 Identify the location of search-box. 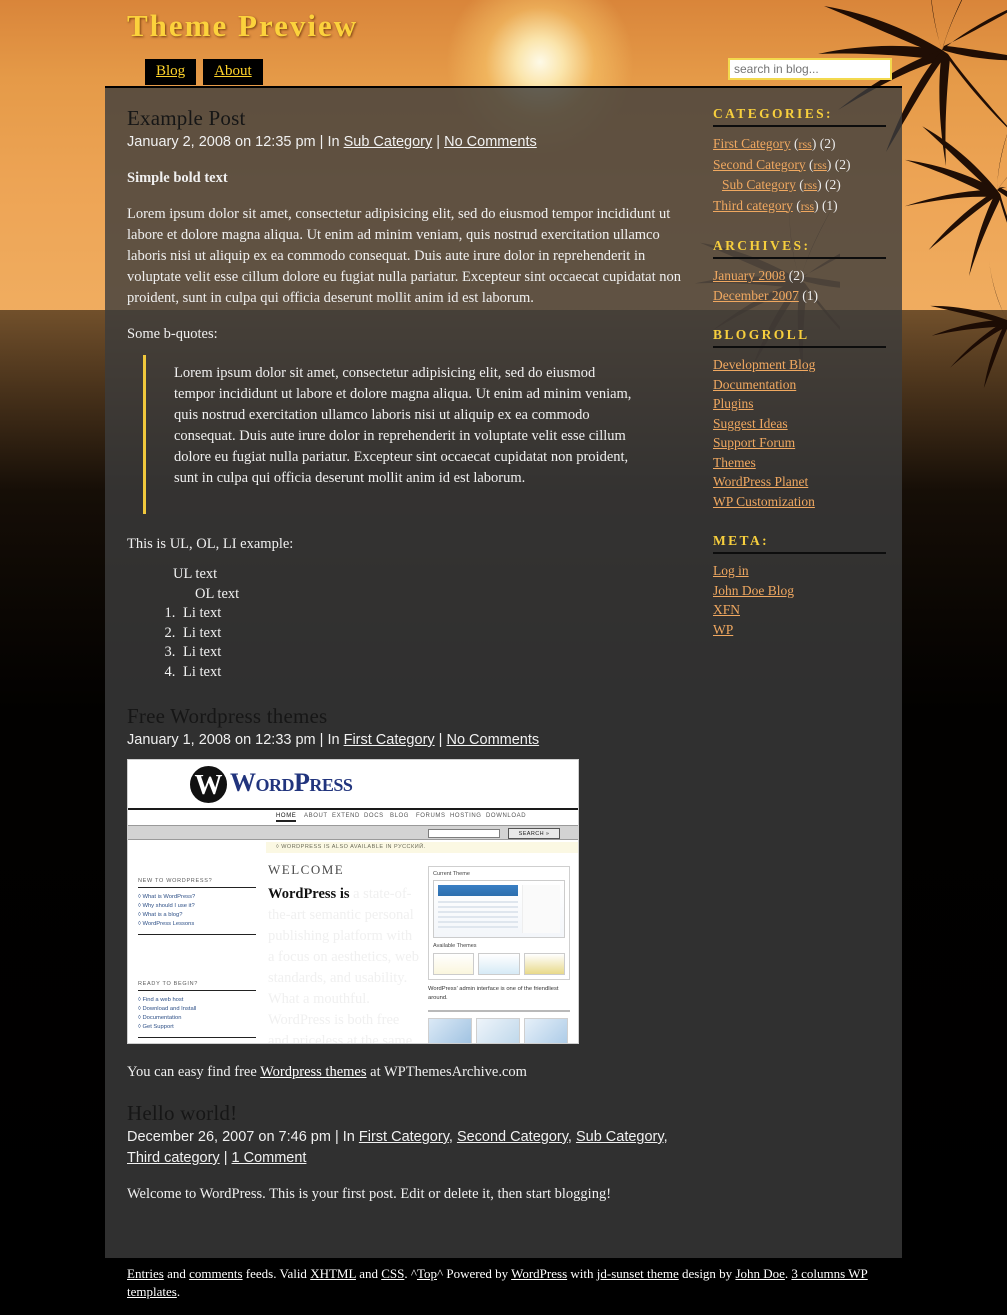
(810, 69).